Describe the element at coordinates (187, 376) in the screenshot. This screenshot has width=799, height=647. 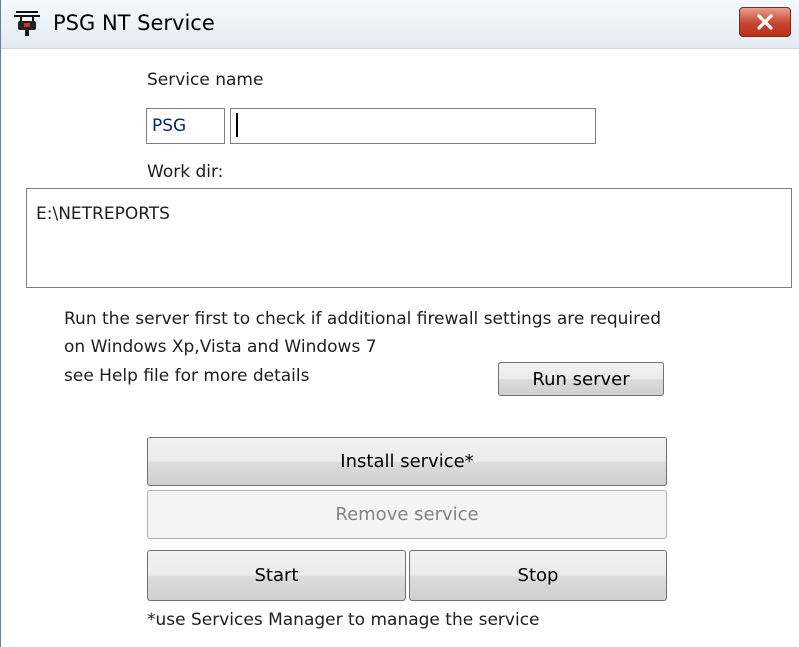
I see `firewall-note-line3: see Help file for more details` at that location.